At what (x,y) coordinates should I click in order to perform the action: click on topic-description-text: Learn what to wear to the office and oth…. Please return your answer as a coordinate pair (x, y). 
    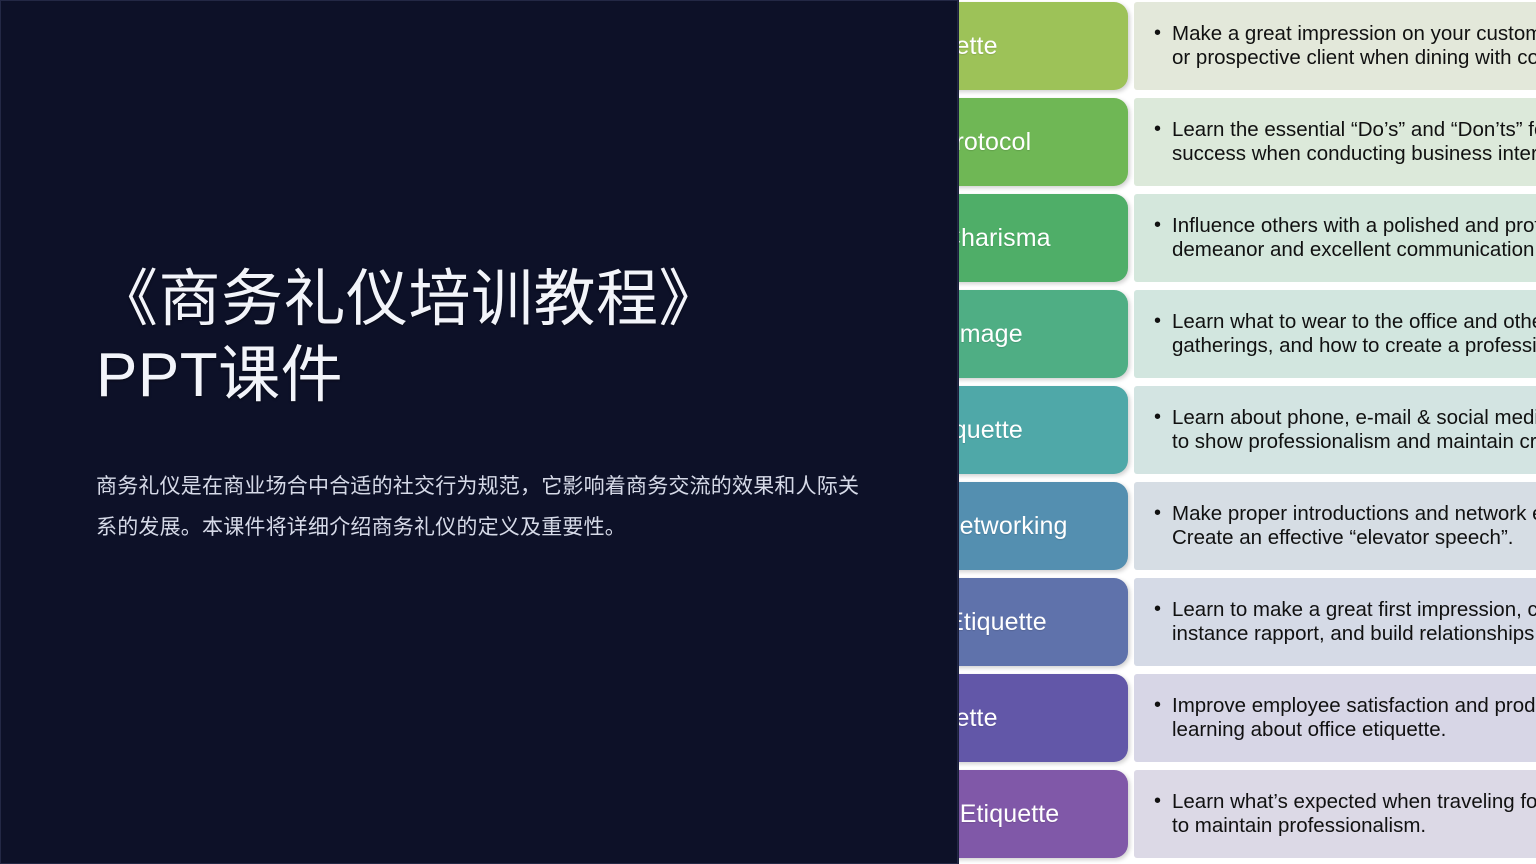
    Looking at the image, I should click on (1345, 334).